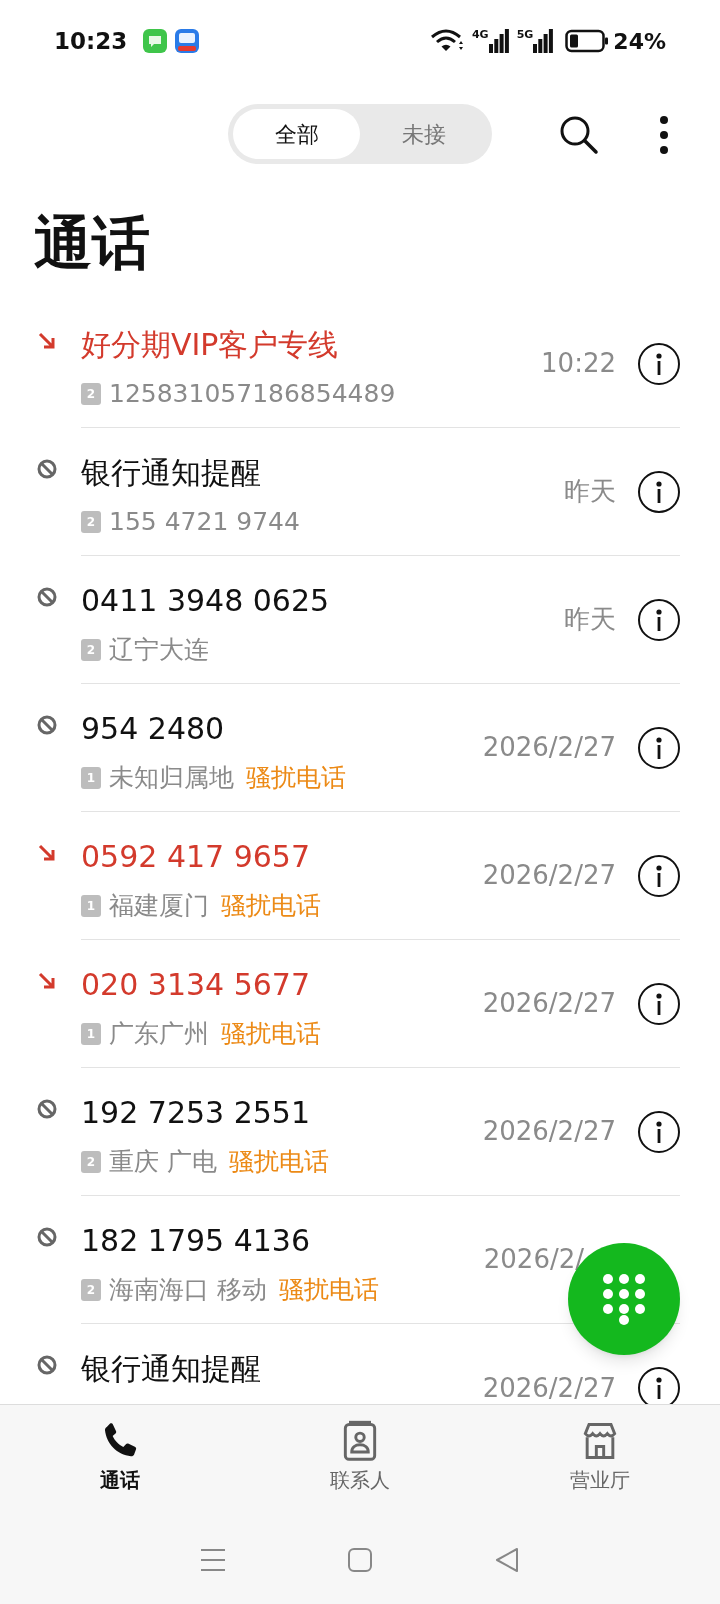 The width and height of the screenshot is (720, 1604). I want to click on caller-name: 192 7253 2551, so click(196, 1113).